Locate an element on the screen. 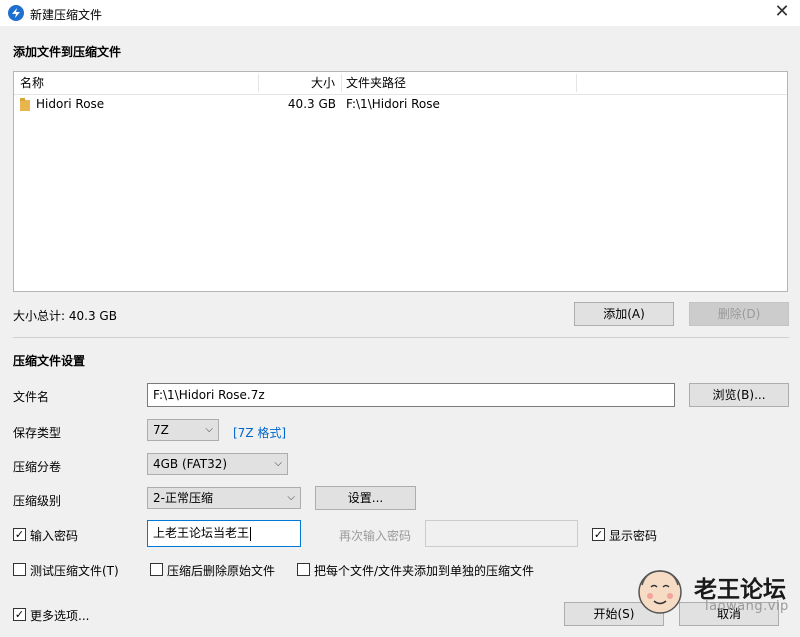  filename-input: F:\1\Hidori Rose.7z is located at coordinates (411, 395).